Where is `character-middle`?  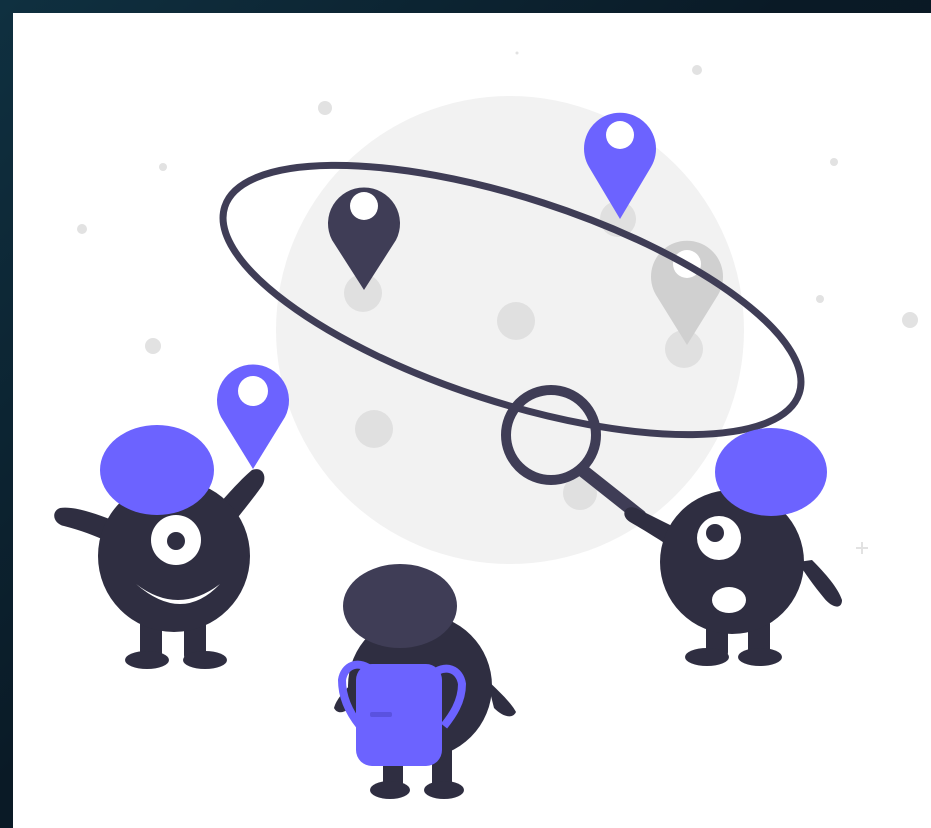 character-middle is located at coordinates (425, 681).